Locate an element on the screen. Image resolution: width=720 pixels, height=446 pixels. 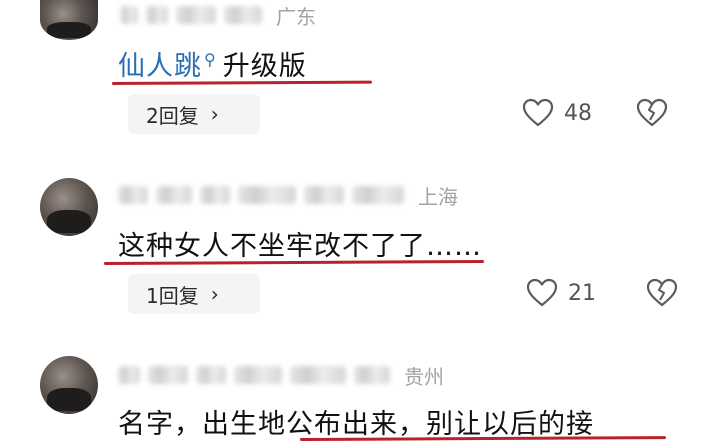
comment-region: 贵州 is located at coordinates (424, 376).